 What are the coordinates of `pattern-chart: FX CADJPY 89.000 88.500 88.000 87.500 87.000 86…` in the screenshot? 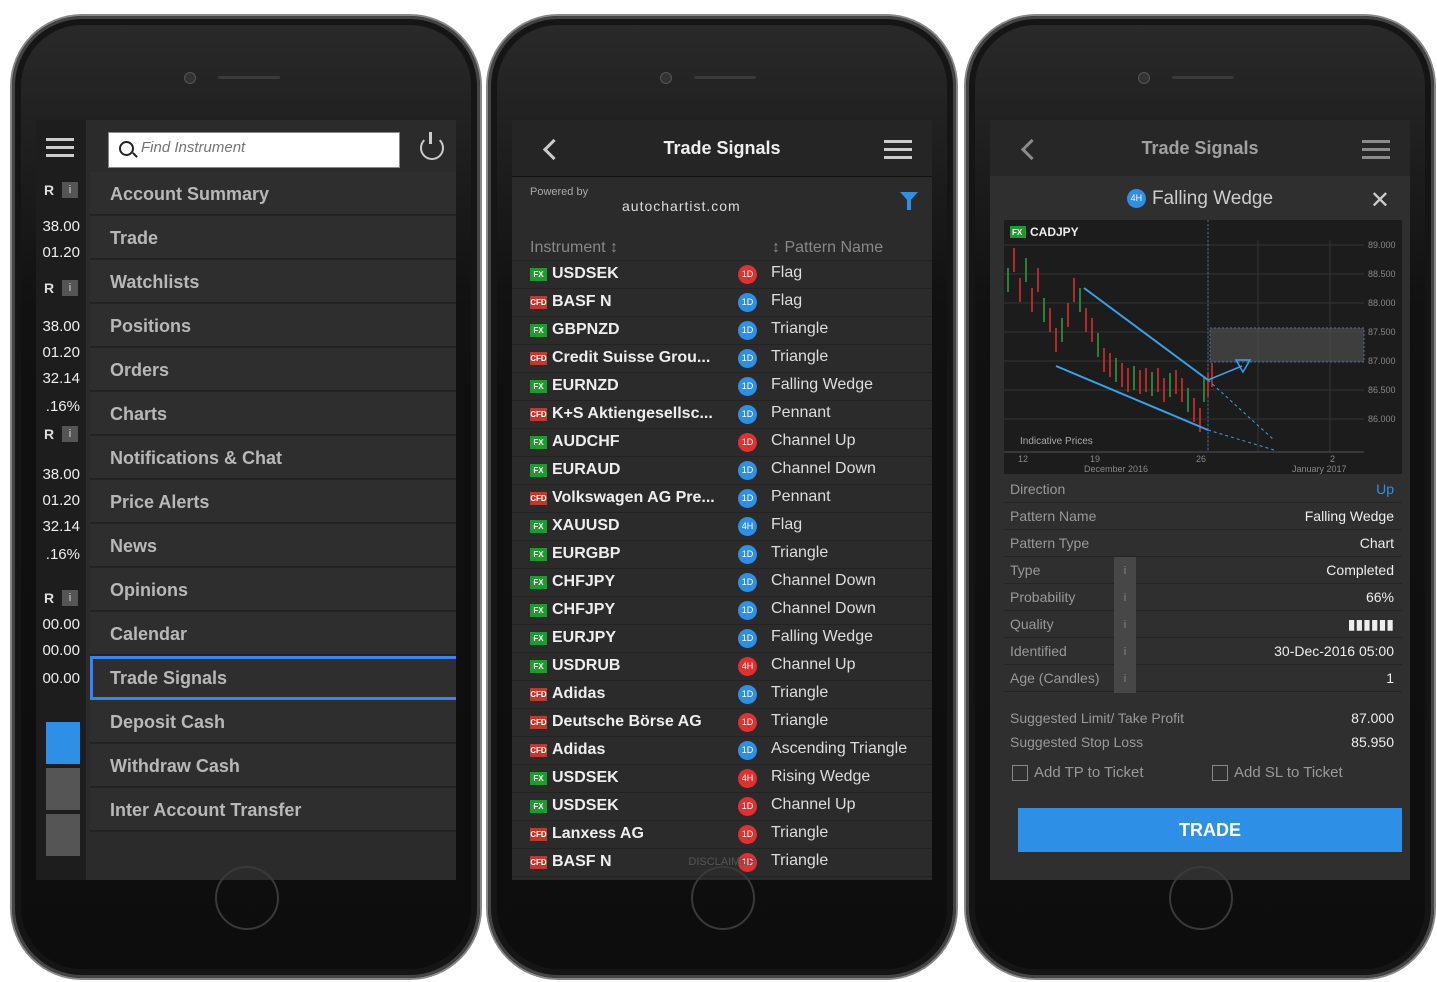 It's located at (1203, 347).